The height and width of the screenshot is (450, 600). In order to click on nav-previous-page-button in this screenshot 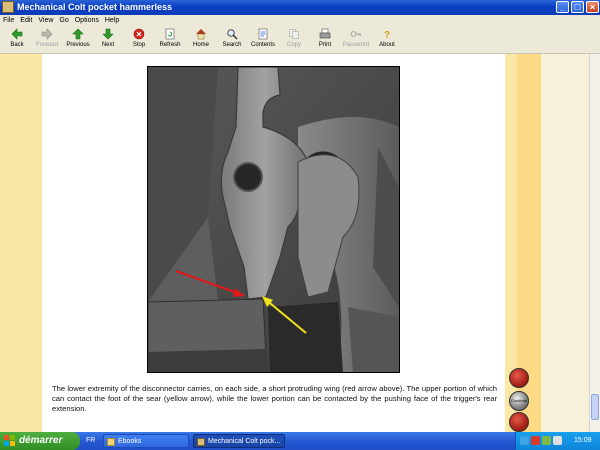, I will do `click(519, 378)`.